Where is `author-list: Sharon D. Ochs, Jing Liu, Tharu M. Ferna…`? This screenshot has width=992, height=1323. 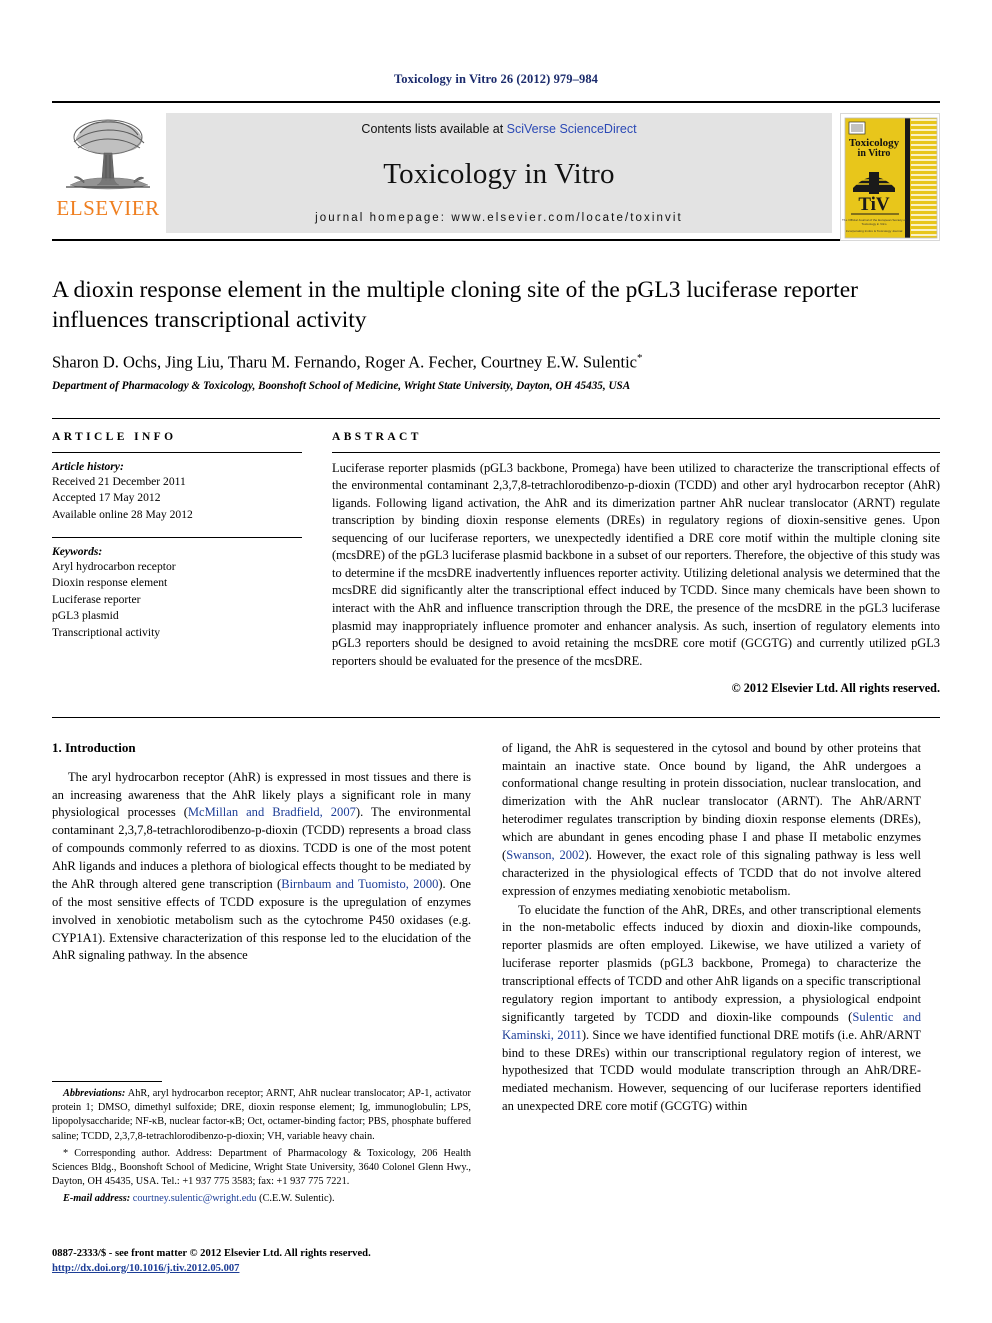
author-list: Sharon D. Ochs, Jing Liu, Tharu M. Ferna… is located at coordinates (496, 362).